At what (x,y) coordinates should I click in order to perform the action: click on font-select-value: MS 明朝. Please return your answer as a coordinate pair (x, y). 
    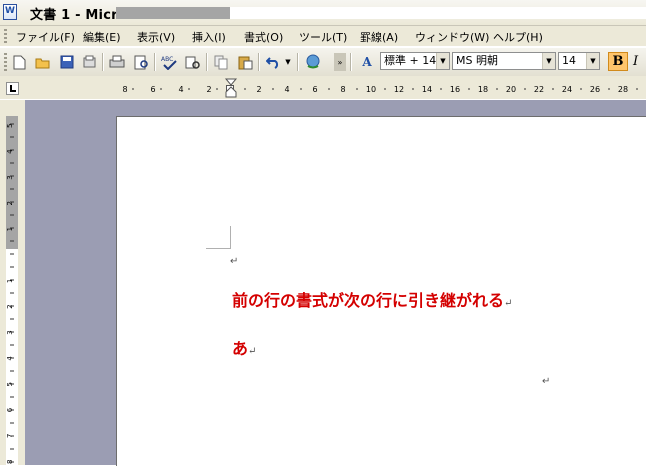
    Looking at the image, I should click on (477, 60).